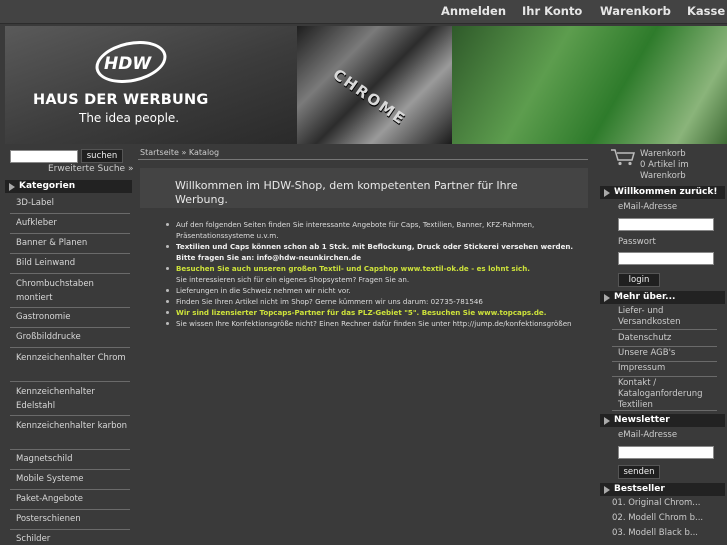 This screenshot has width=727, height=545. What do you see at coordinates (128, 64) in the screenshot?
I see `logo-text: HDW` at bounding box center [128, 64].